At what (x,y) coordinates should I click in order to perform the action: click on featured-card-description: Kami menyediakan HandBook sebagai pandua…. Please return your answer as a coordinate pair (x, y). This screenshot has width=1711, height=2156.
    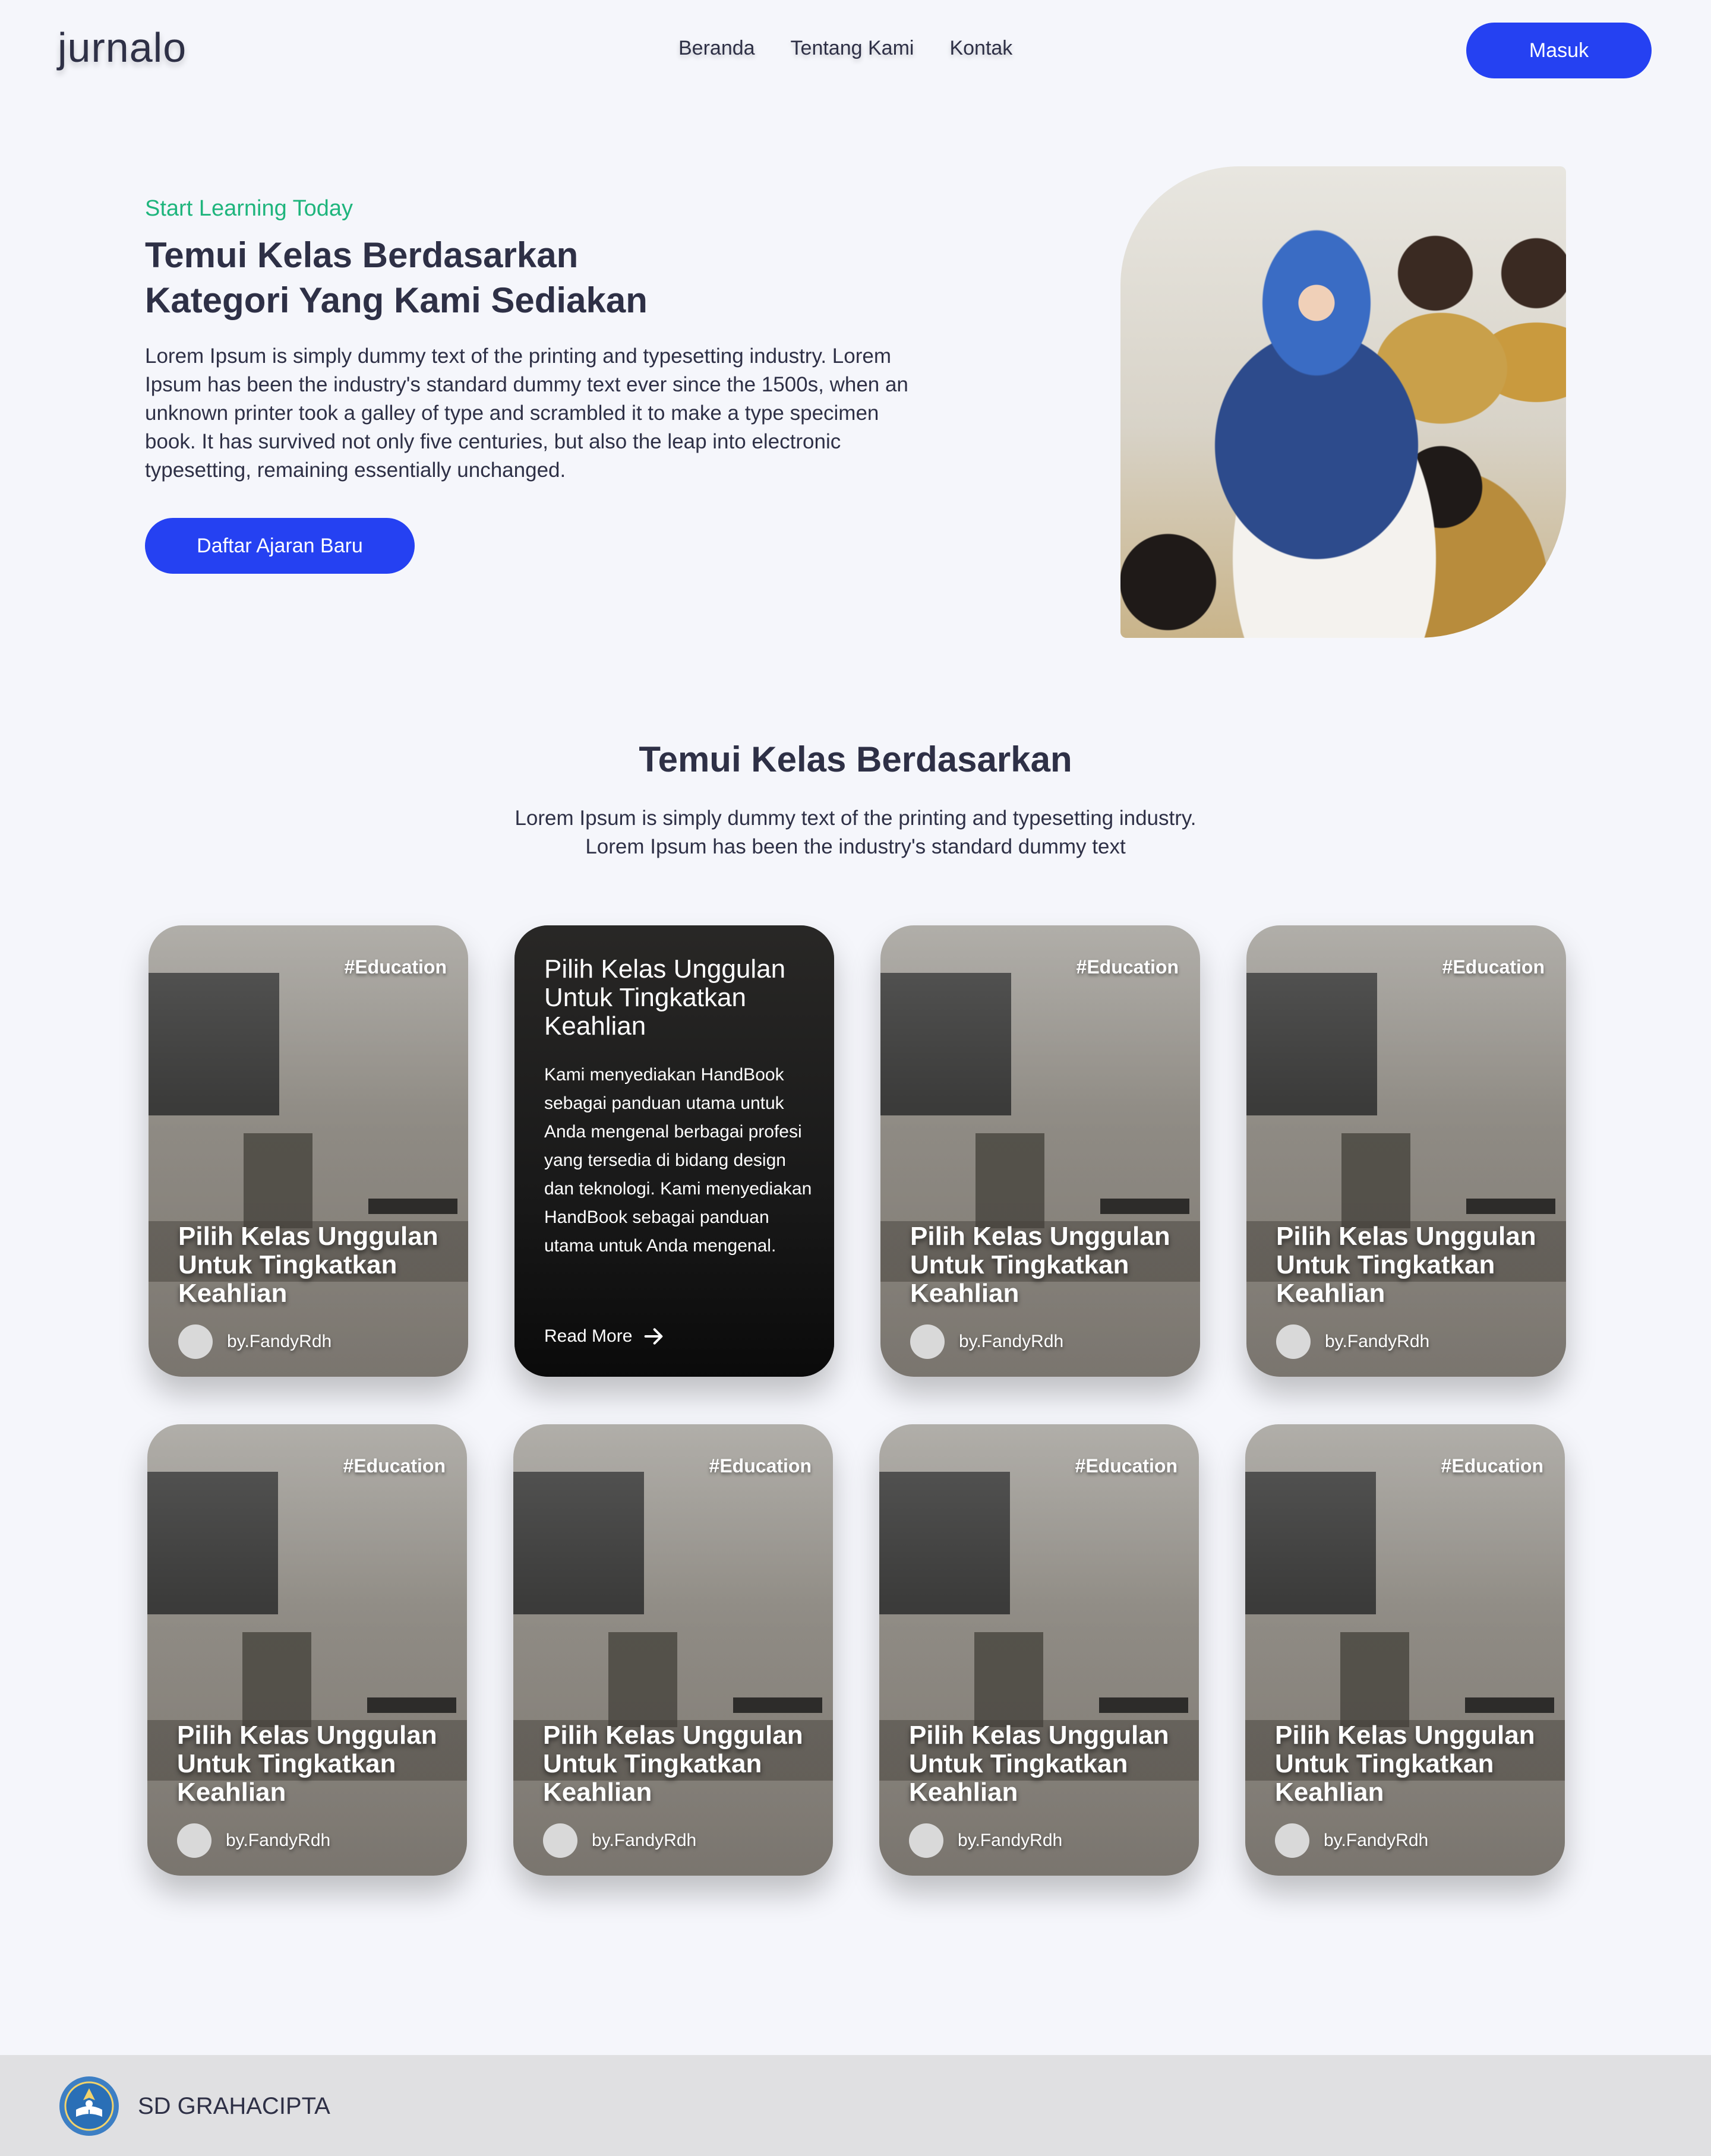
    Looking at the image, I should click on (678, 1161).